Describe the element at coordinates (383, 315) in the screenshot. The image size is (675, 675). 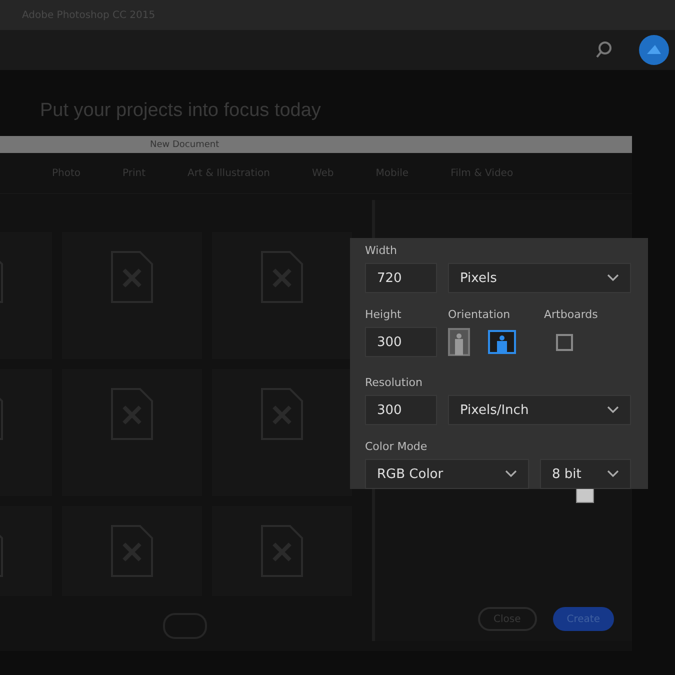
I see `field-label: Height` at that location.